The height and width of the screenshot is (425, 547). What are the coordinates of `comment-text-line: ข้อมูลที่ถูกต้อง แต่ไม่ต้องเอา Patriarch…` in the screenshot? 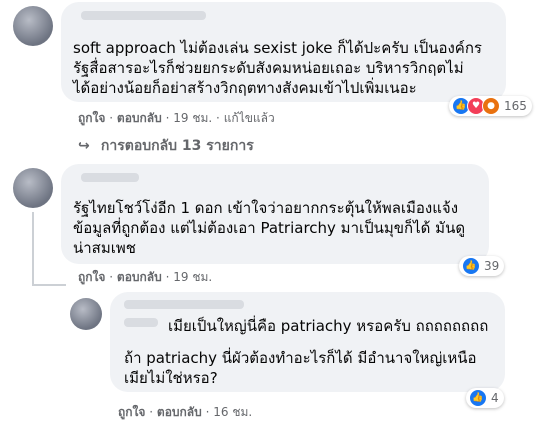 It's located at (269, 228).